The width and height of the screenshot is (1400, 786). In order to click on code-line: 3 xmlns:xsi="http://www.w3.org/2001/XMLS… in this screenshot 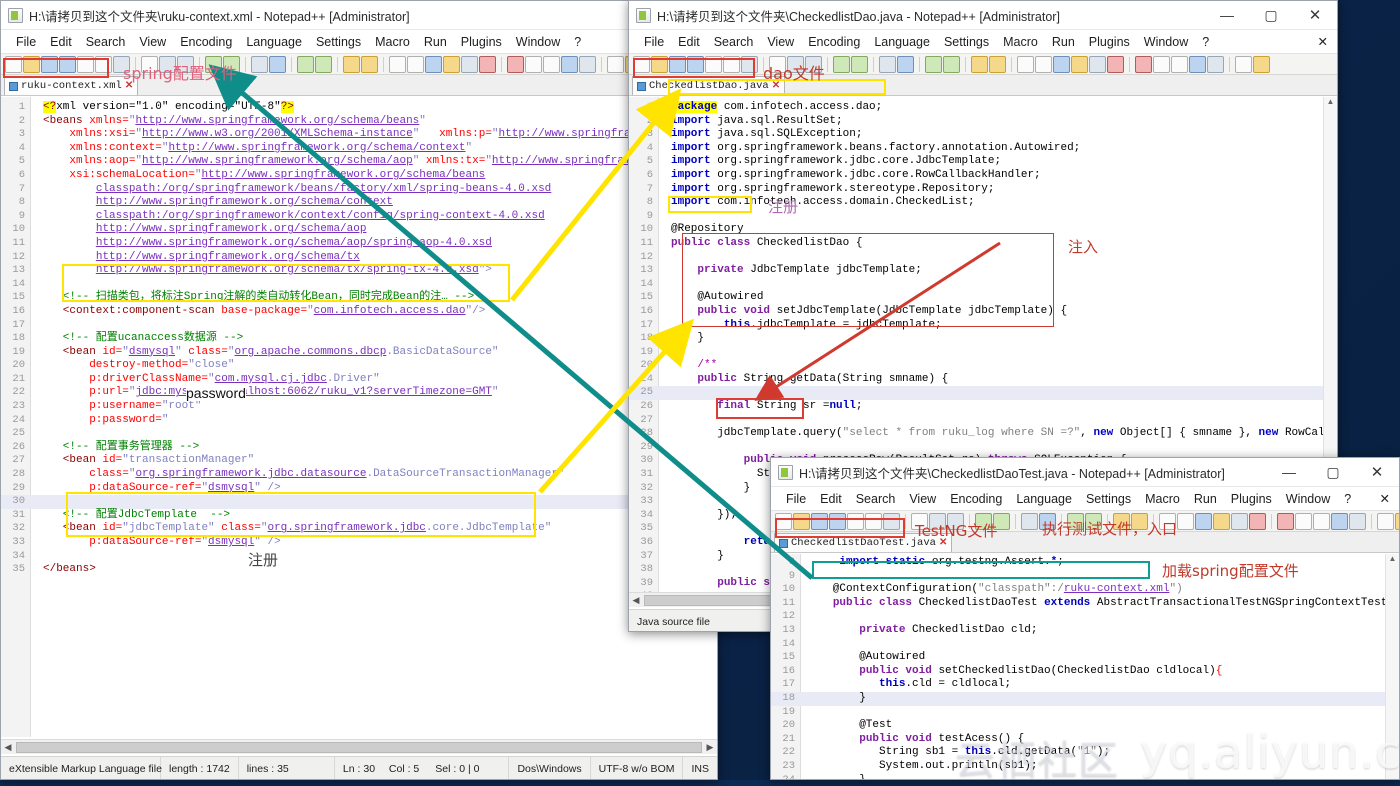, I will do `click(359, 135)`.